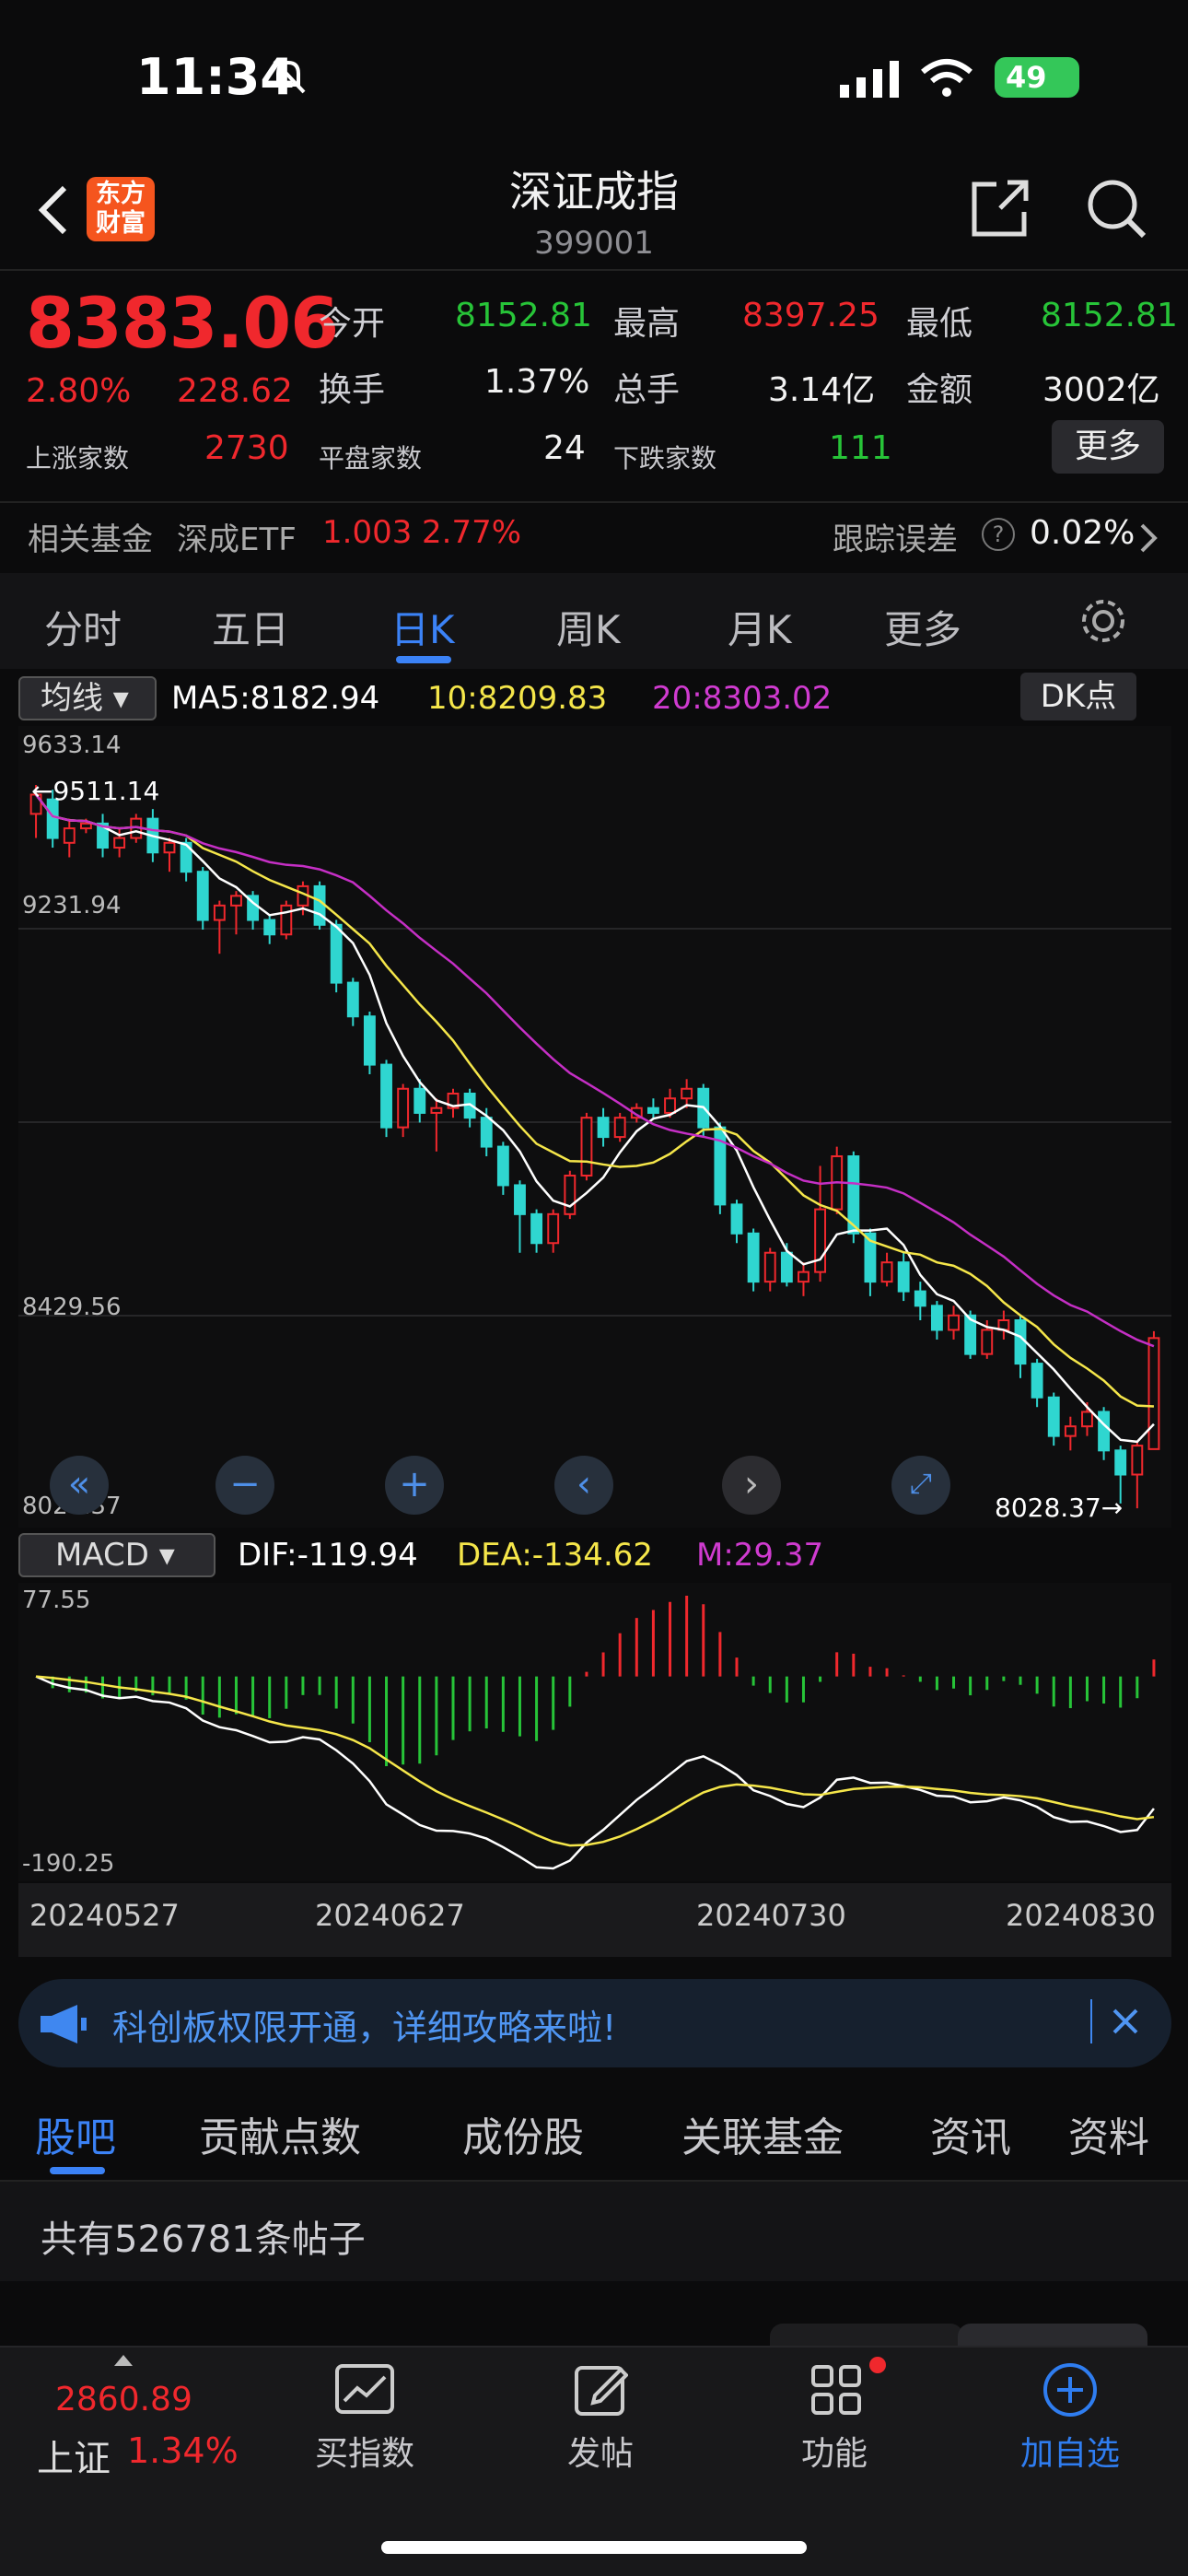 The width and height of the screenshot is (1188, 2576). I want to click on battery-level: 49, so click(1026, 77).